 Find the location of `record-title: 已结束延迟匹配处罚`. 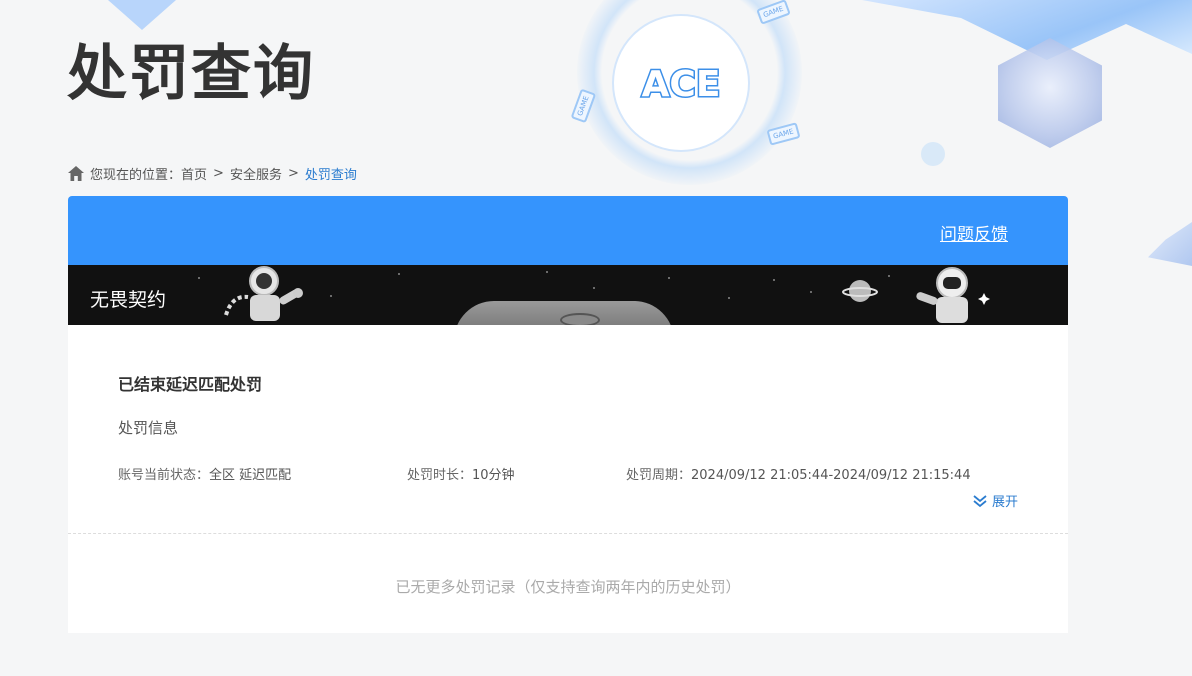

record-title: 已结束延迟匹配处罚 is located at coordinates (190, 384).